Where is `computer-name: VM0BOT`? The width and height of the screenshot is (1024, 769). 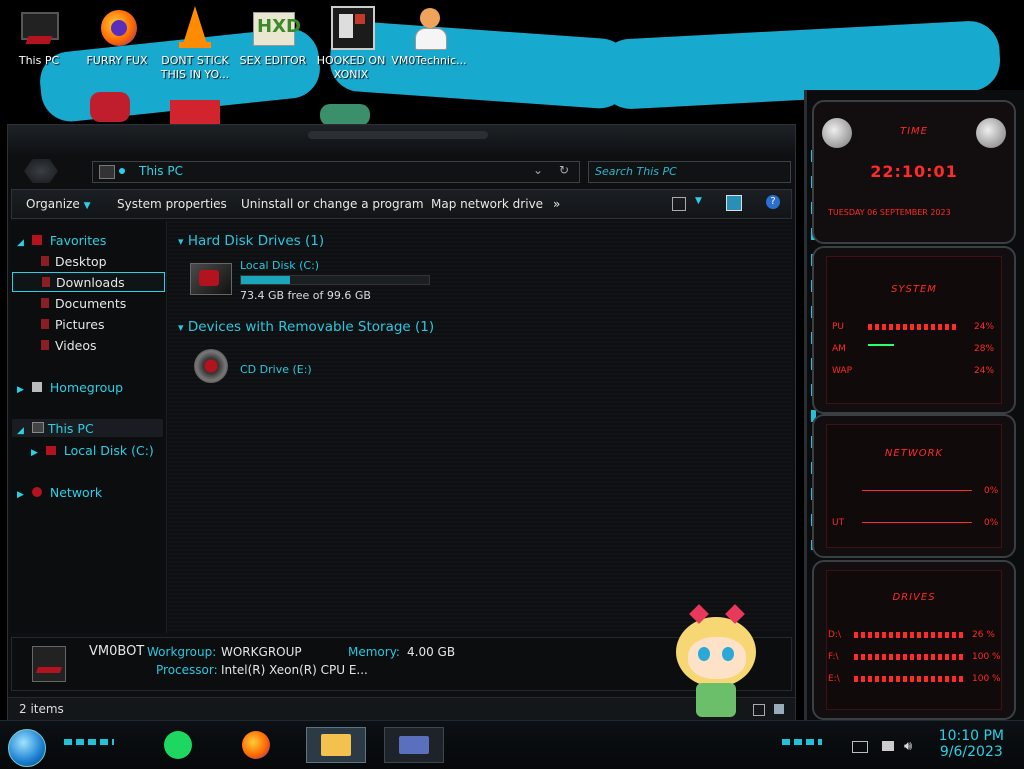
computer-name: VM0BOT is located at coordinates (117, 651).